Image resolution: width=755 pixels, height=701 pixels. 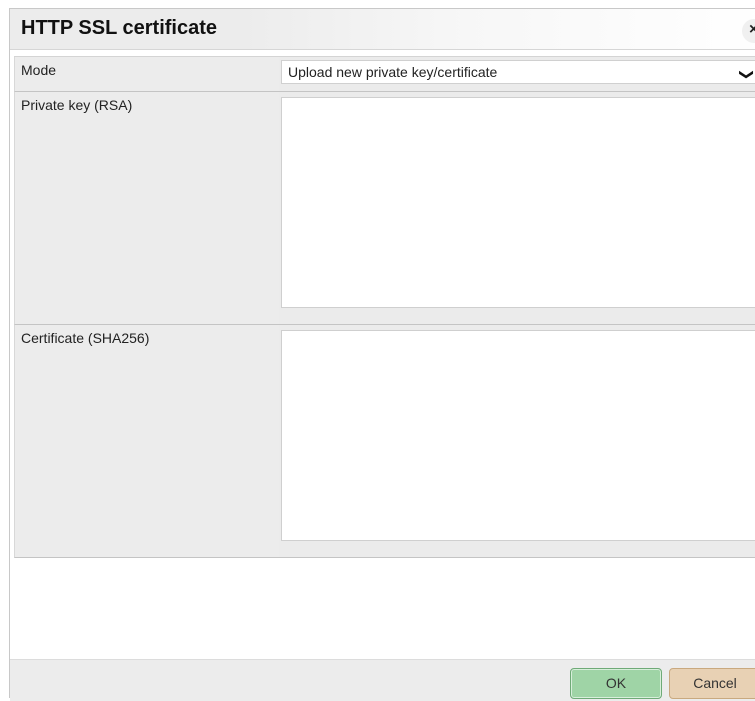 I want to click on mode-selected-value: Upload new private key/certificate, so click(x=393, y=72).